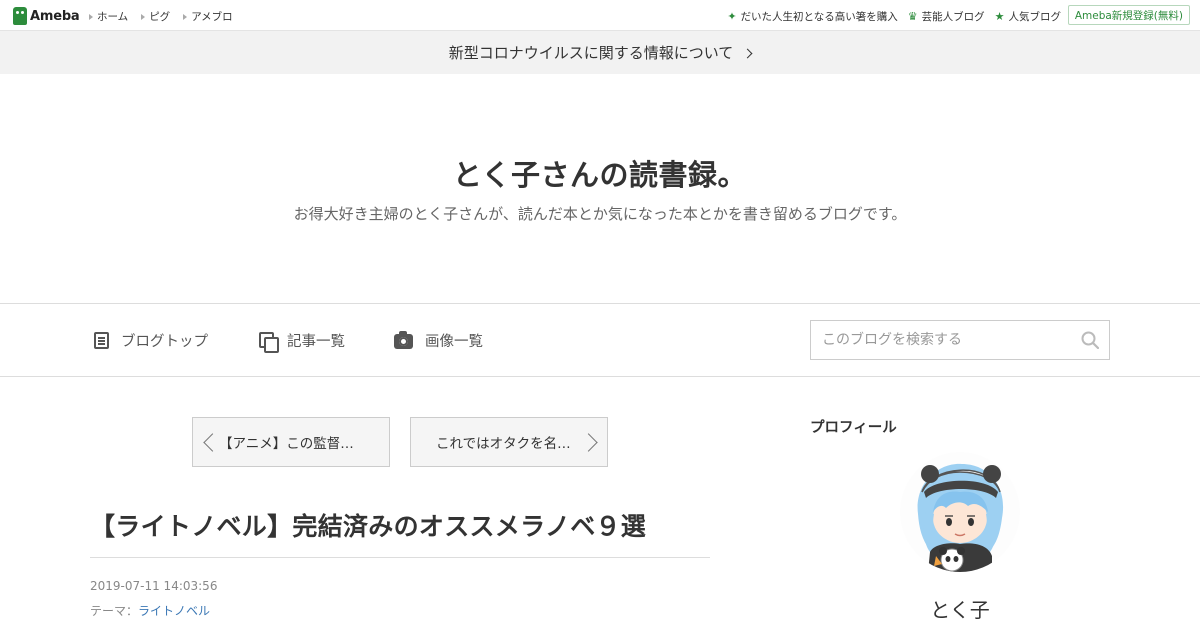 This screenshot has width=1200, height=630. What do you see at coordinates (101, 340) in the screenshot?
I see `list-icon` at bounding box center [101, 340].